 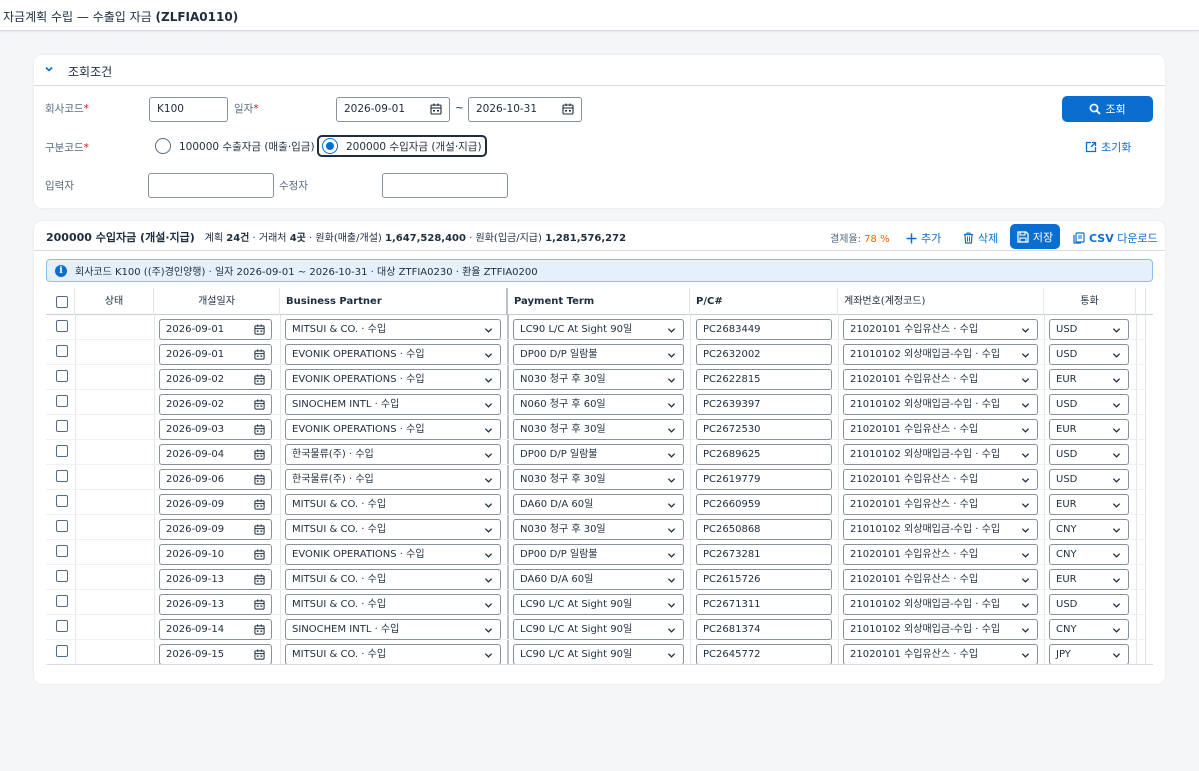 I want to click on pc-number-input: PC2681374, so click(x=764, y=629).